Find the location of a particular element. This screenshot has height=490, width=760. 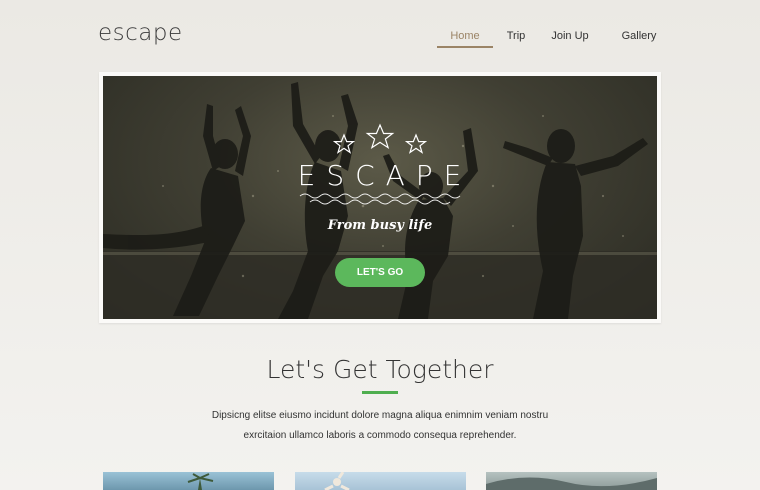

wave-image is located at coordinates (571, 483).